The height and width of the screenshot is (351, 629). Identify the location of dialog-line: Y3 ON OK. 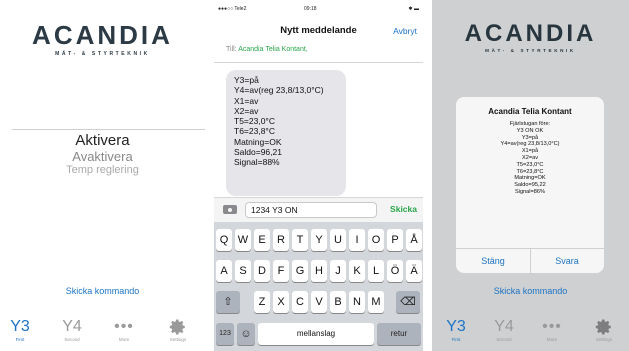
(530, 130).